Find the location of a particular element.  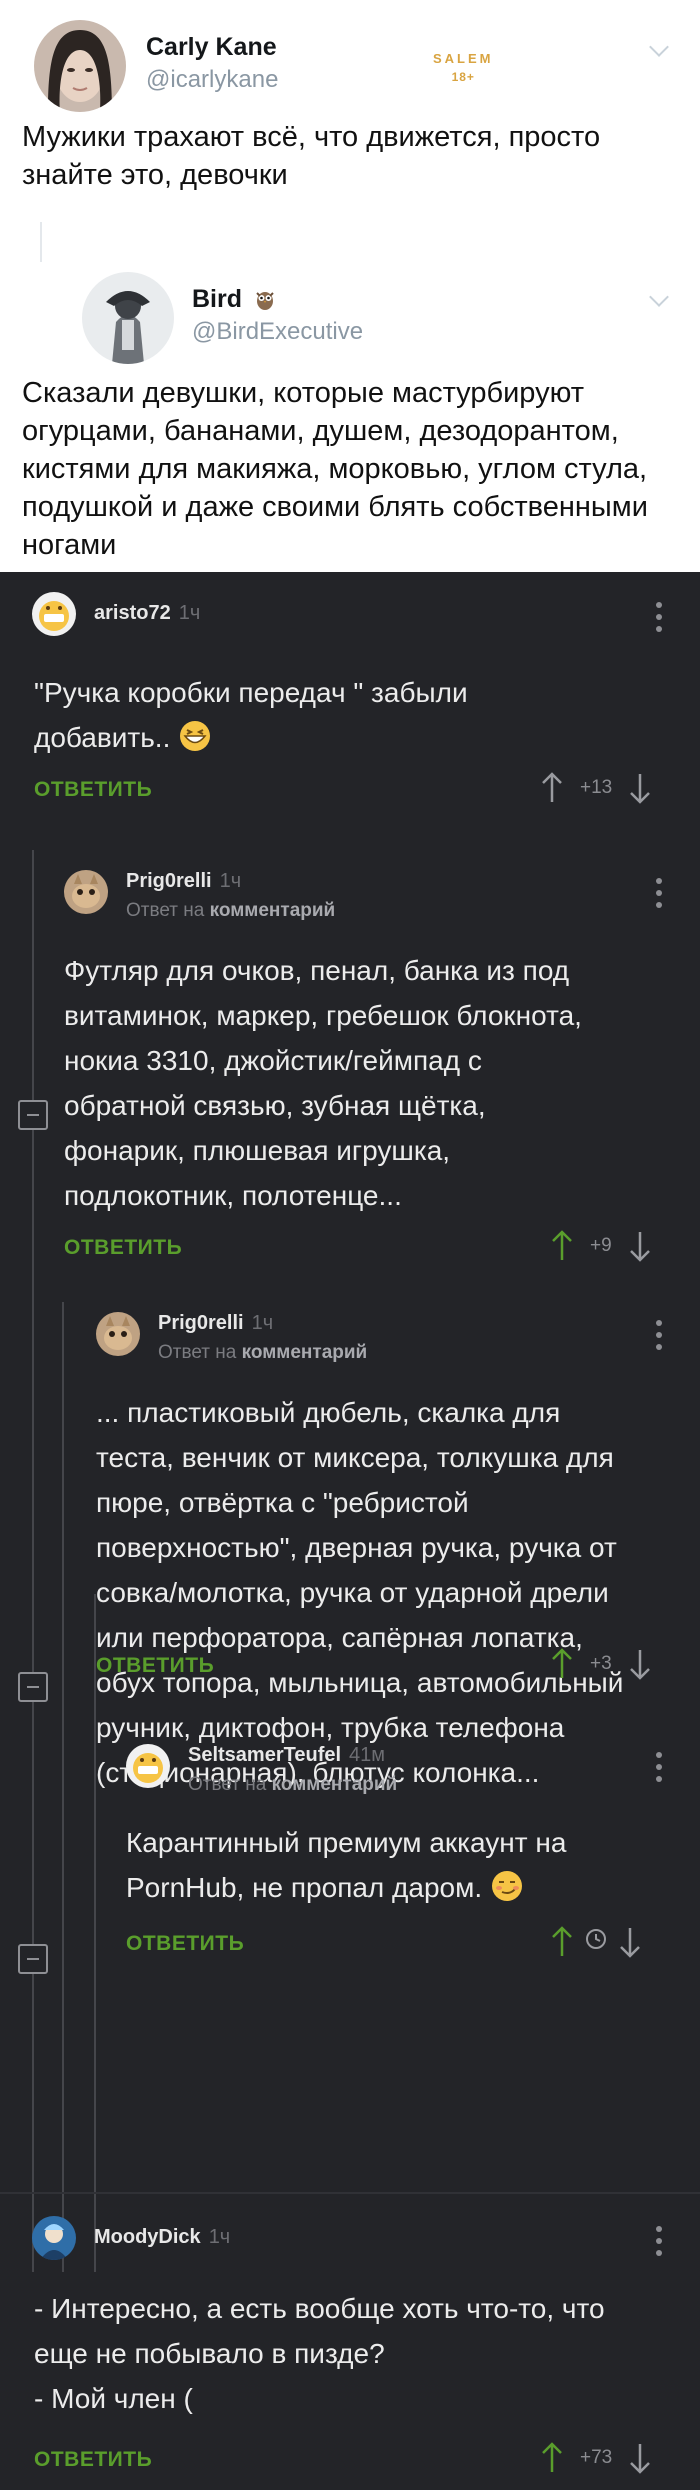

comment5-username: MoodyDick is located at coordinates (147, 2237).